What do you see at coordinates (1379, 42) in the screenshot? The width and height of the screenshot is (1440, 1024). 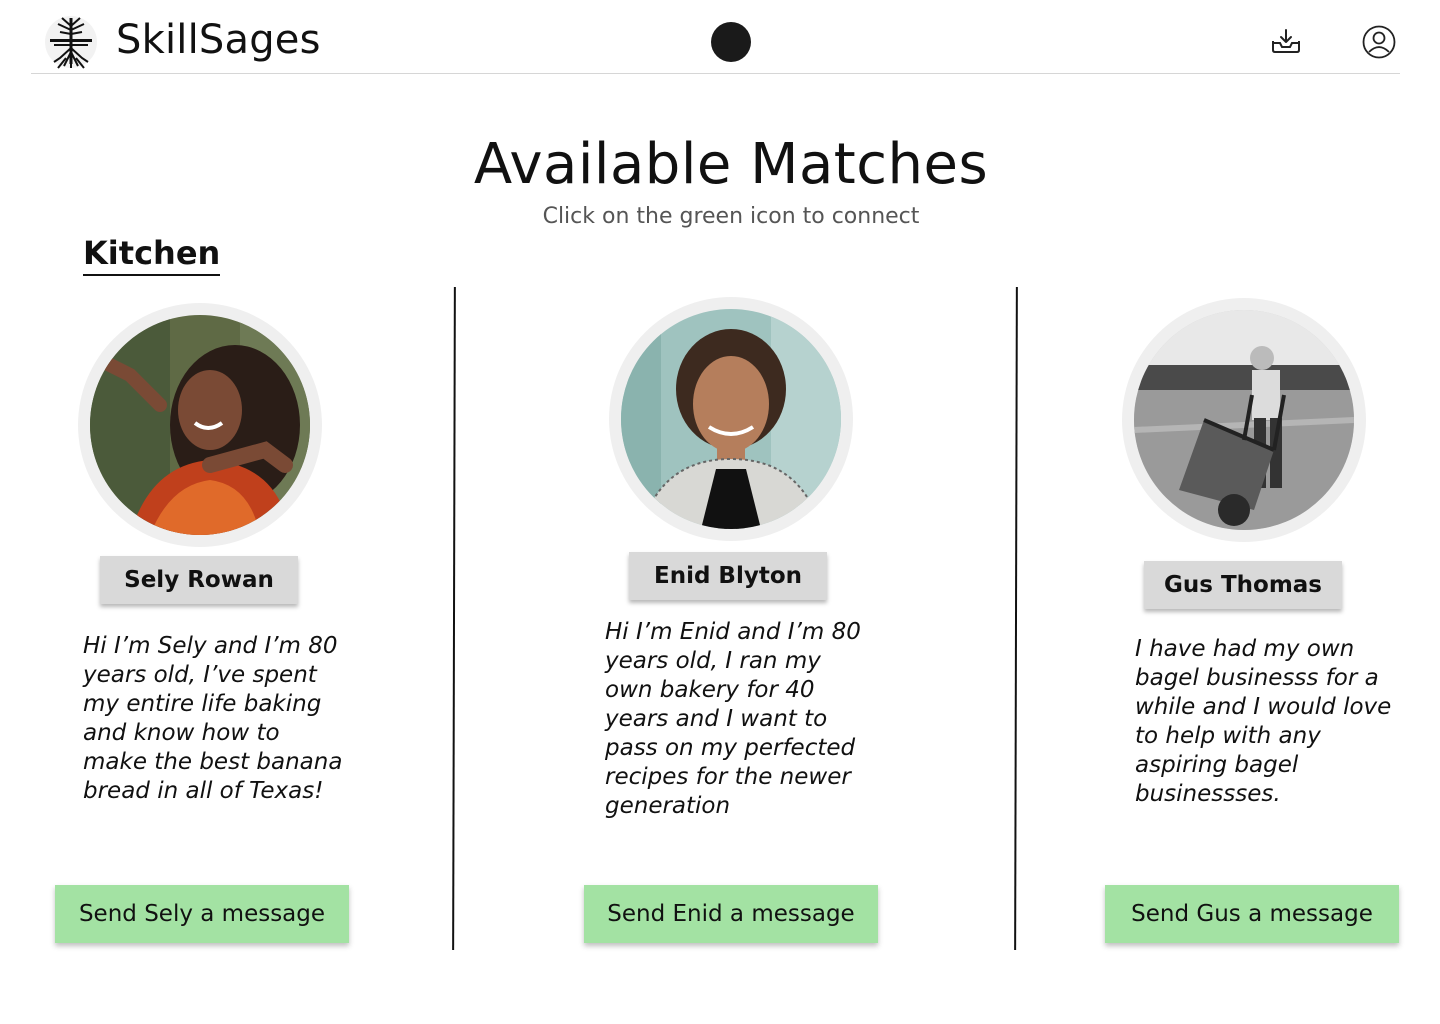 I see `user-account-icon` at bounding box center [1379, 42].